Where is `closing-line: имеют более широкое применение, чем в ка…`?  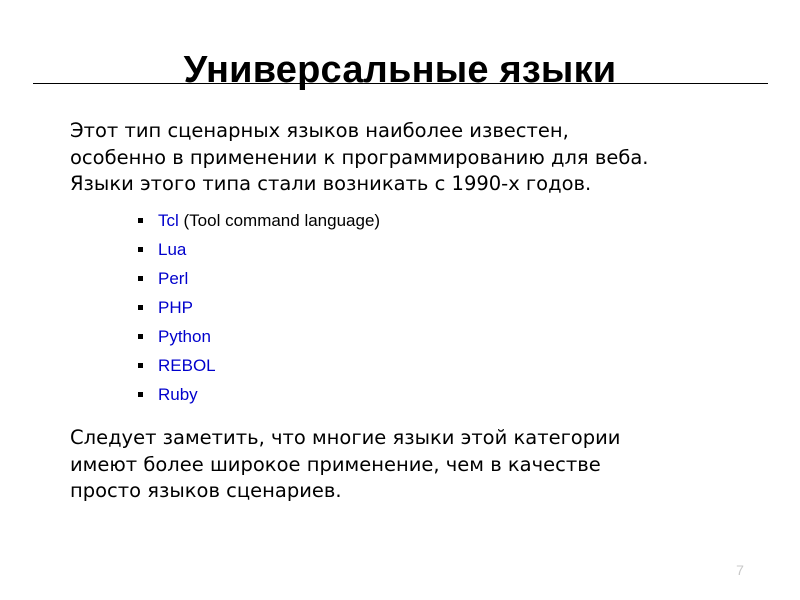 closing-line: имеют более широкое применение, чем в ка… is located at coordinates (335, 464).